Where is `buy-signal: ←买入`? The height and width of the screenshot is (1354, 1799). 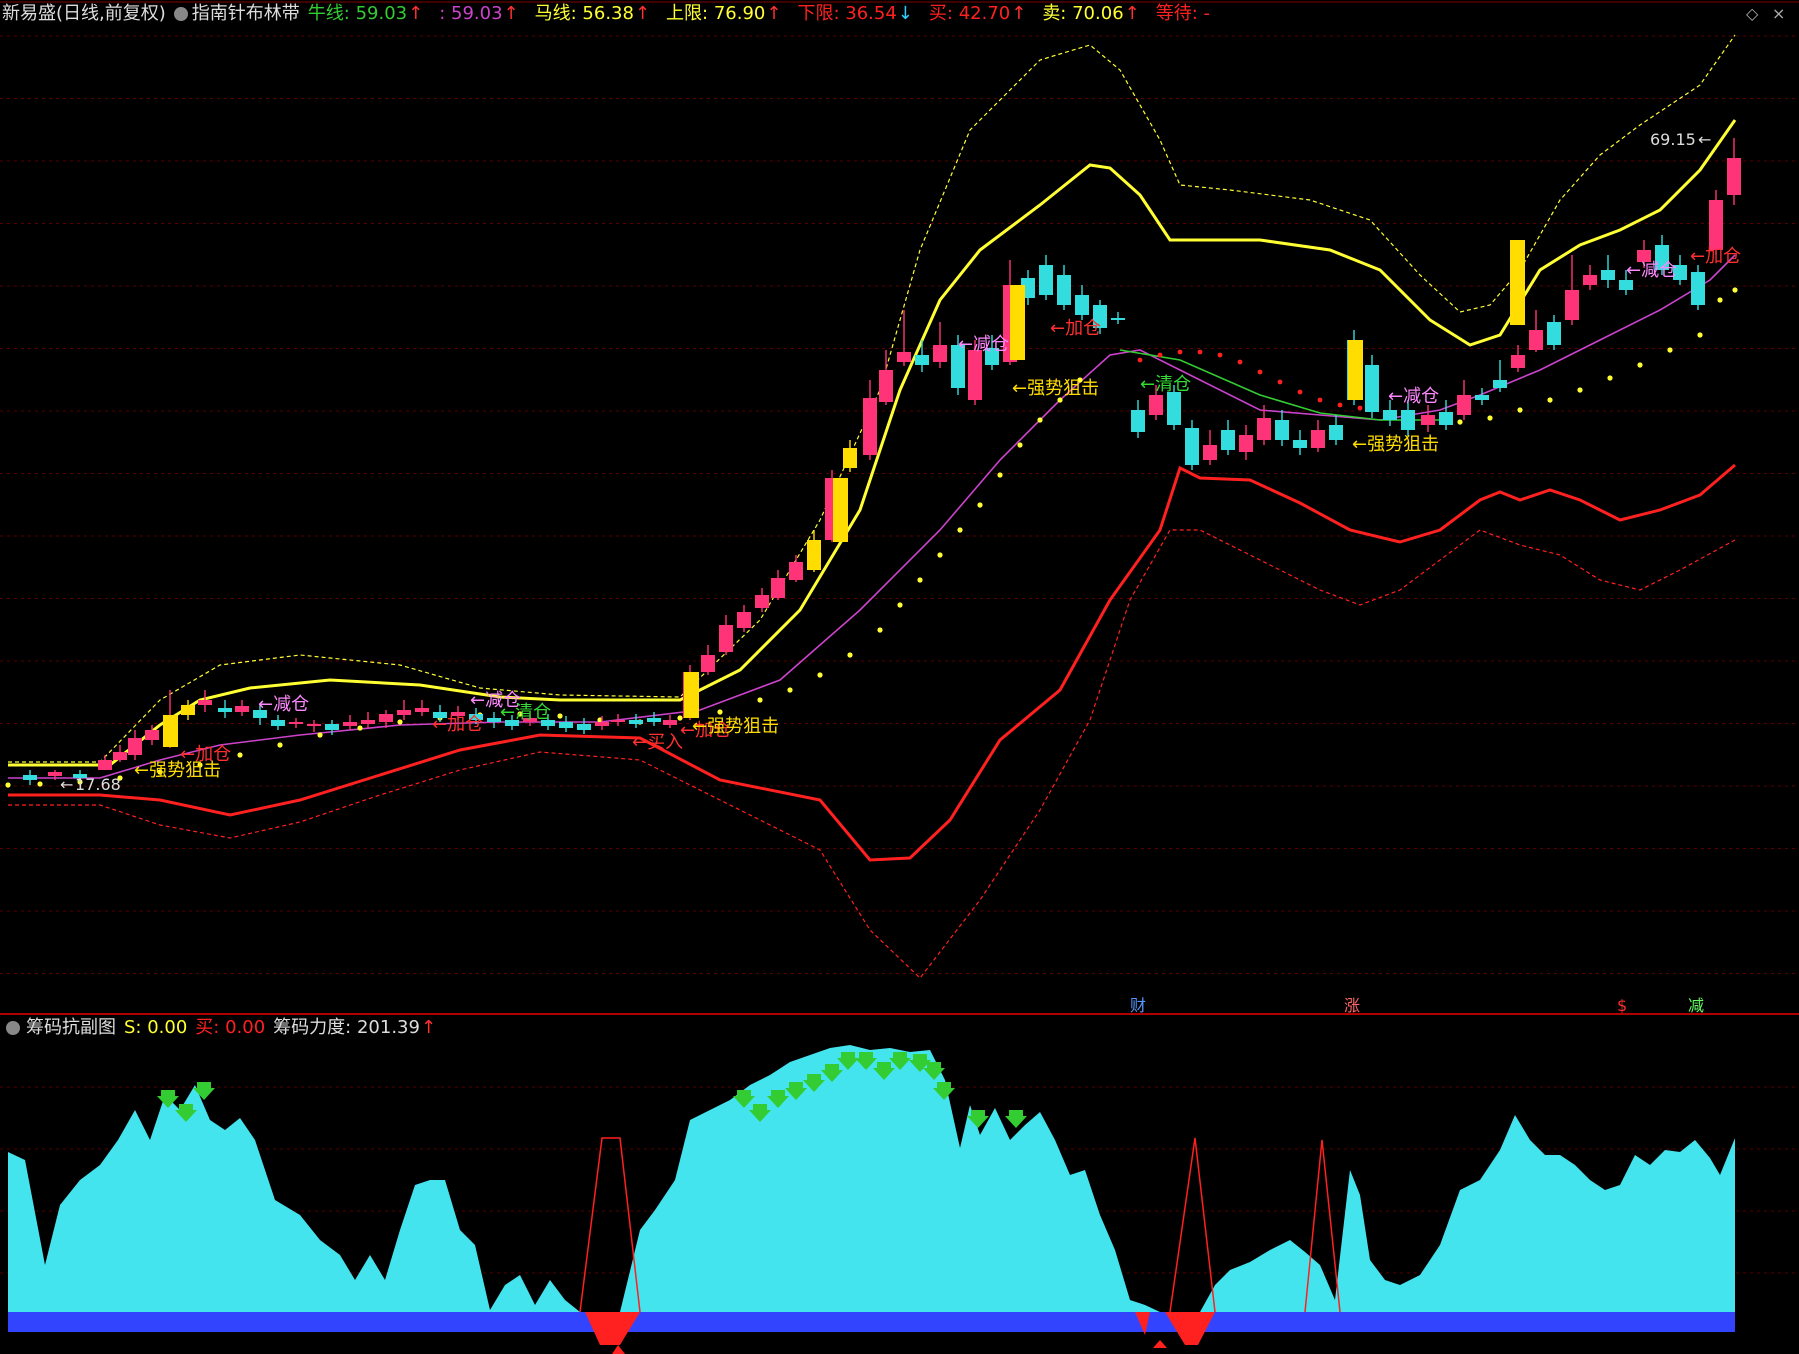 buy-signal: ←买入 is located at coordinates (657, 742).